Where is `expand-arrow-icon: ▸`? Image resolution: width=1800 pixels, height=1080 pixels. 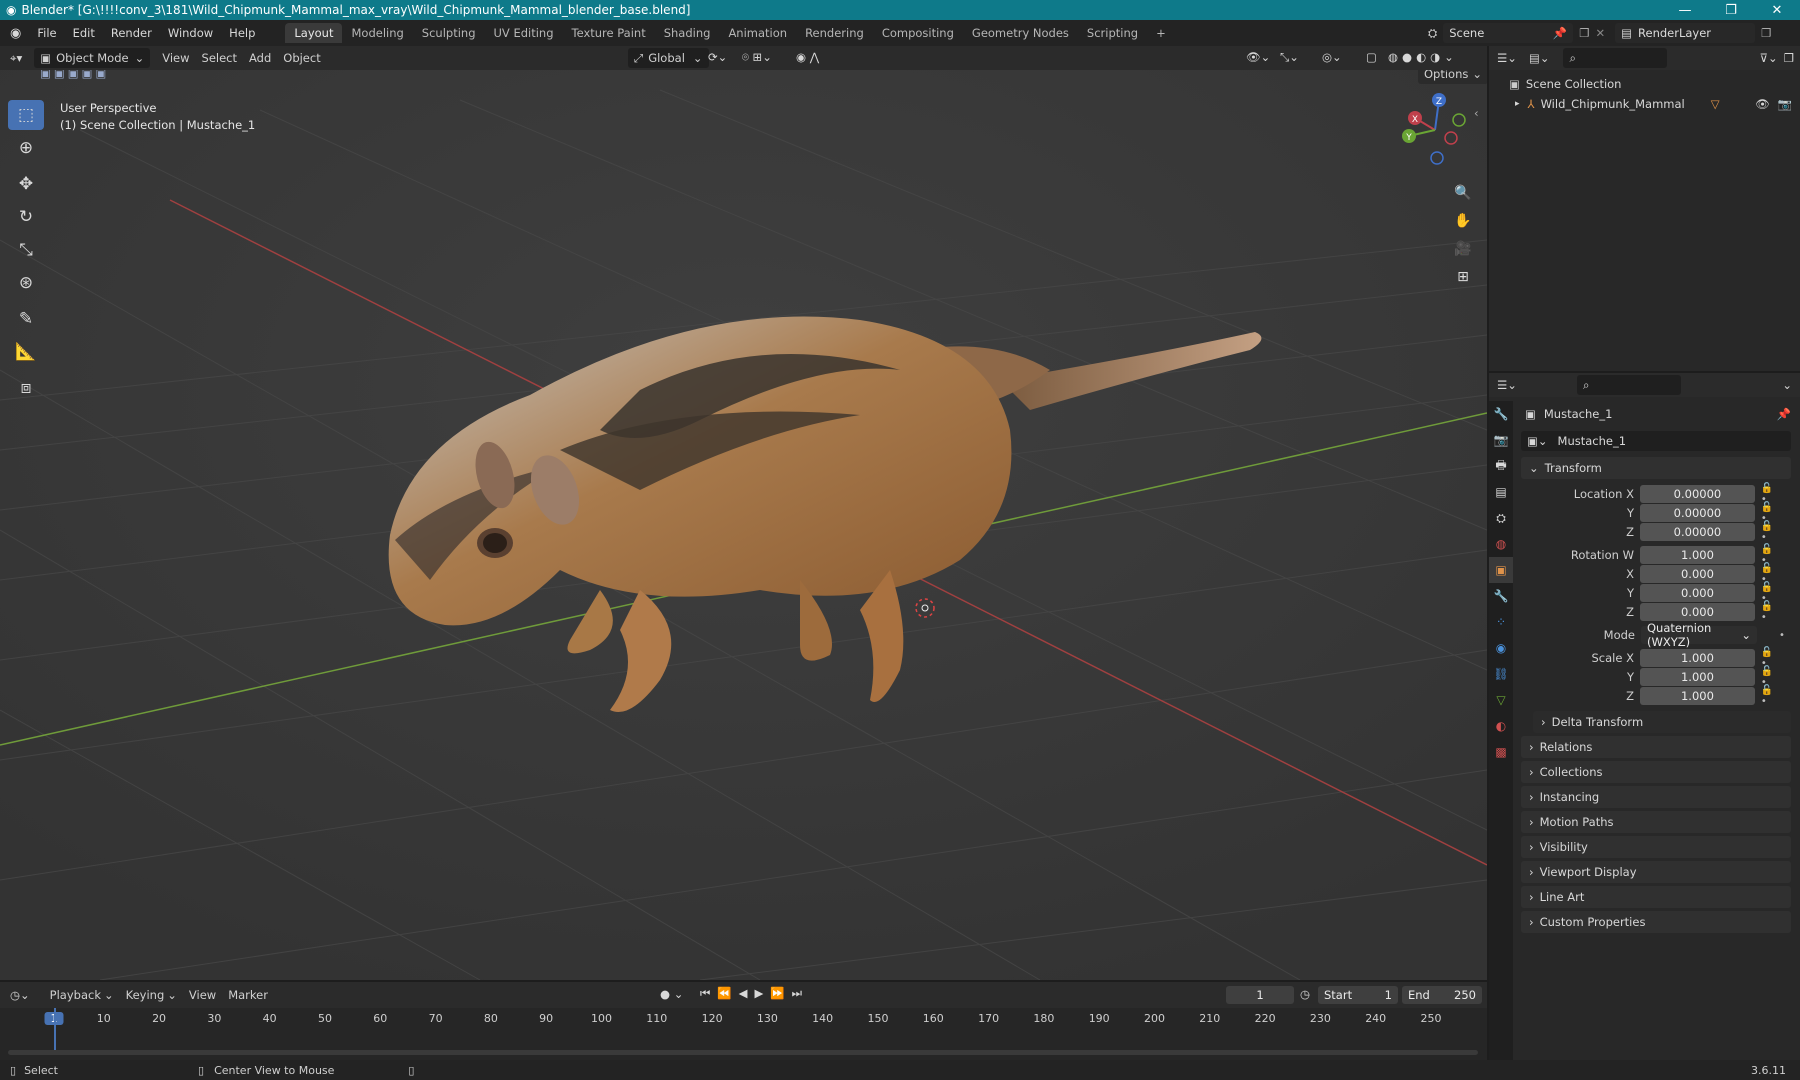 expand-arrow-icon: ▸ is located at coordinates (1517, 104).